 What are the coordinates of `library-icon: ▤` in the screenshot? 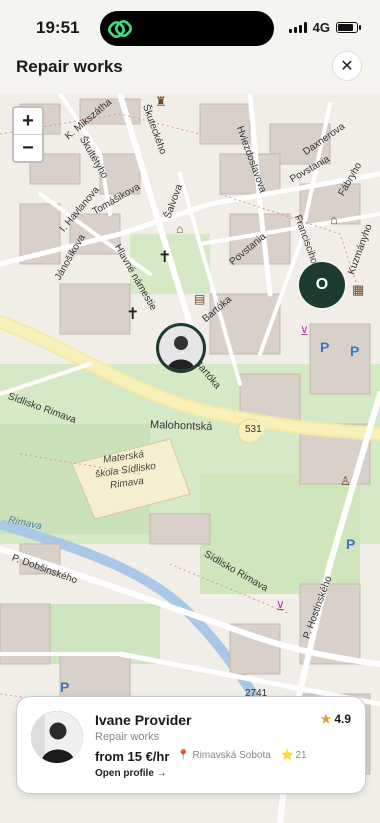 It's located at (200, 299).